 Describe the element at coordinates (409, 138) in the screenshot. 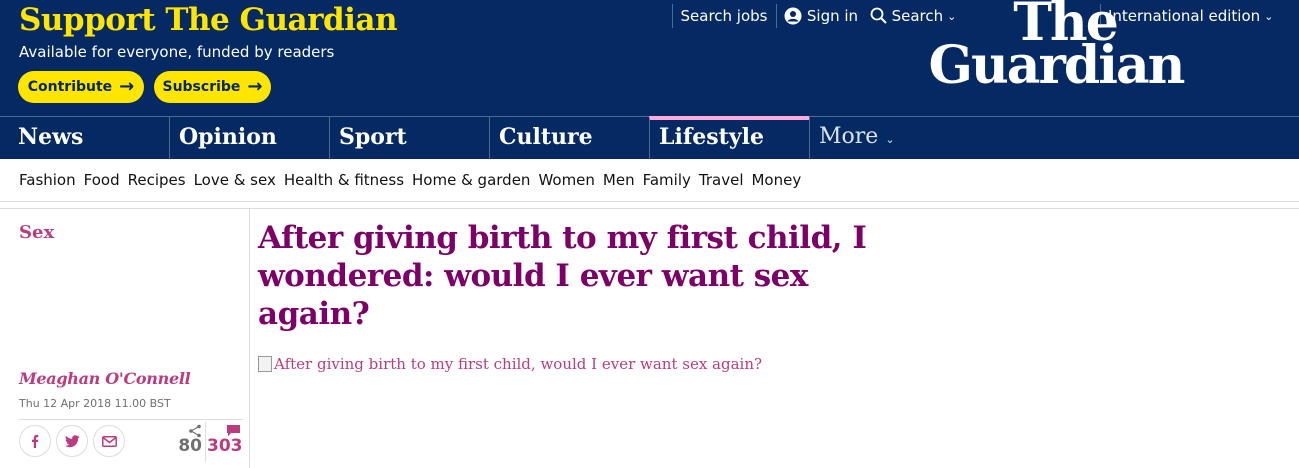

I see `pillar-sport: Sport` at that location.